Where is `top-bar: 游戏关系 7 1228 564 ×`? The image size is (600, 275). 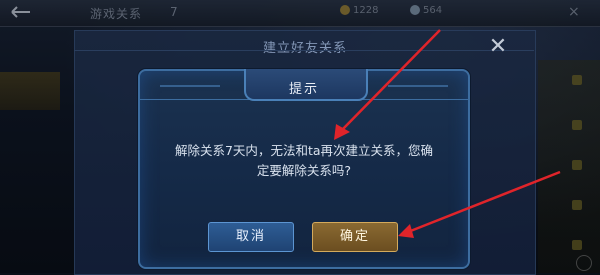
top-bar: 游戏关系 7 1228 564 × is located at coordinates (300, 13).